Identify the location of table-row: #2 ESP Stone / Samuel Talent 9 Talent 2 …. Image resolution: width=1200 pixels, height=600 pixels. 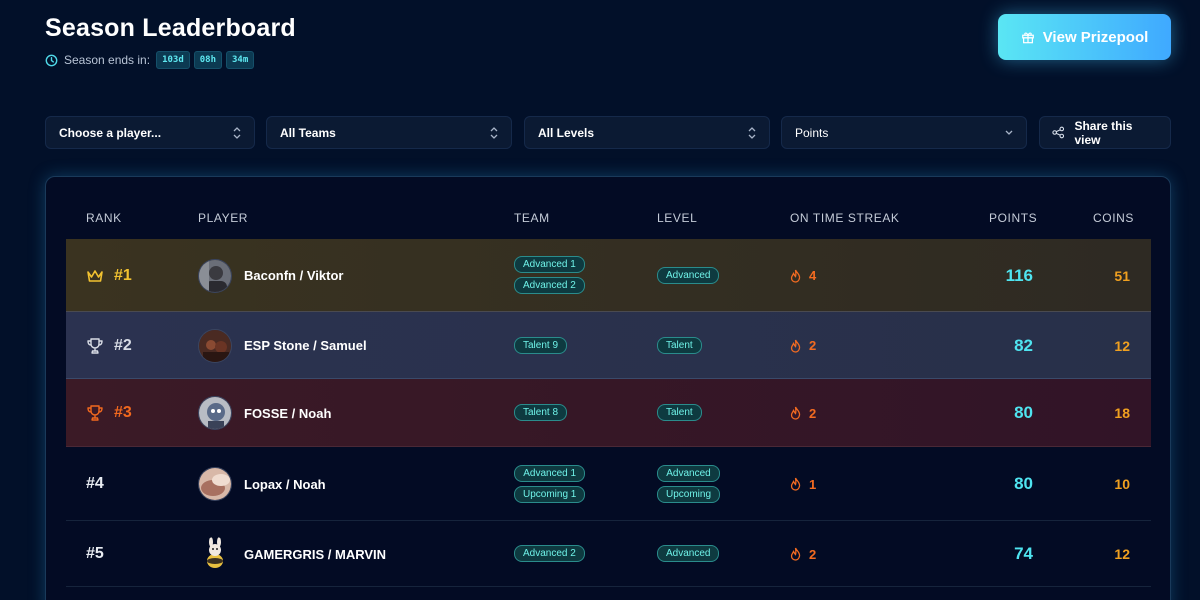
(608, 345).